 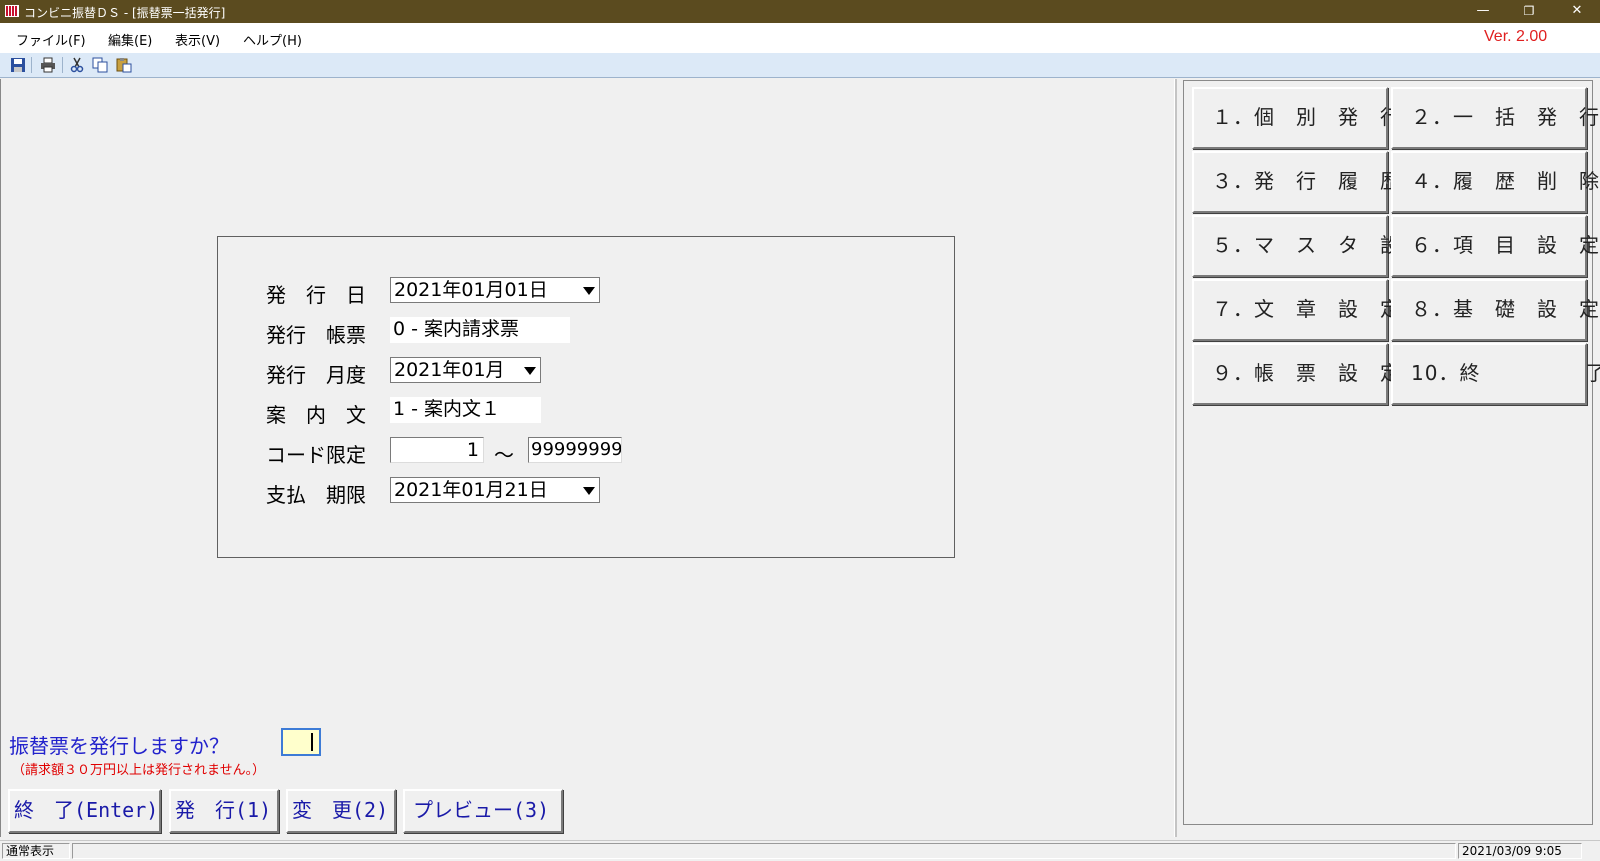 What do you see at coordinates (341, 811) in the screenshot?
I see `change-button: 変 更(2)` at bounding box center [341, 811].